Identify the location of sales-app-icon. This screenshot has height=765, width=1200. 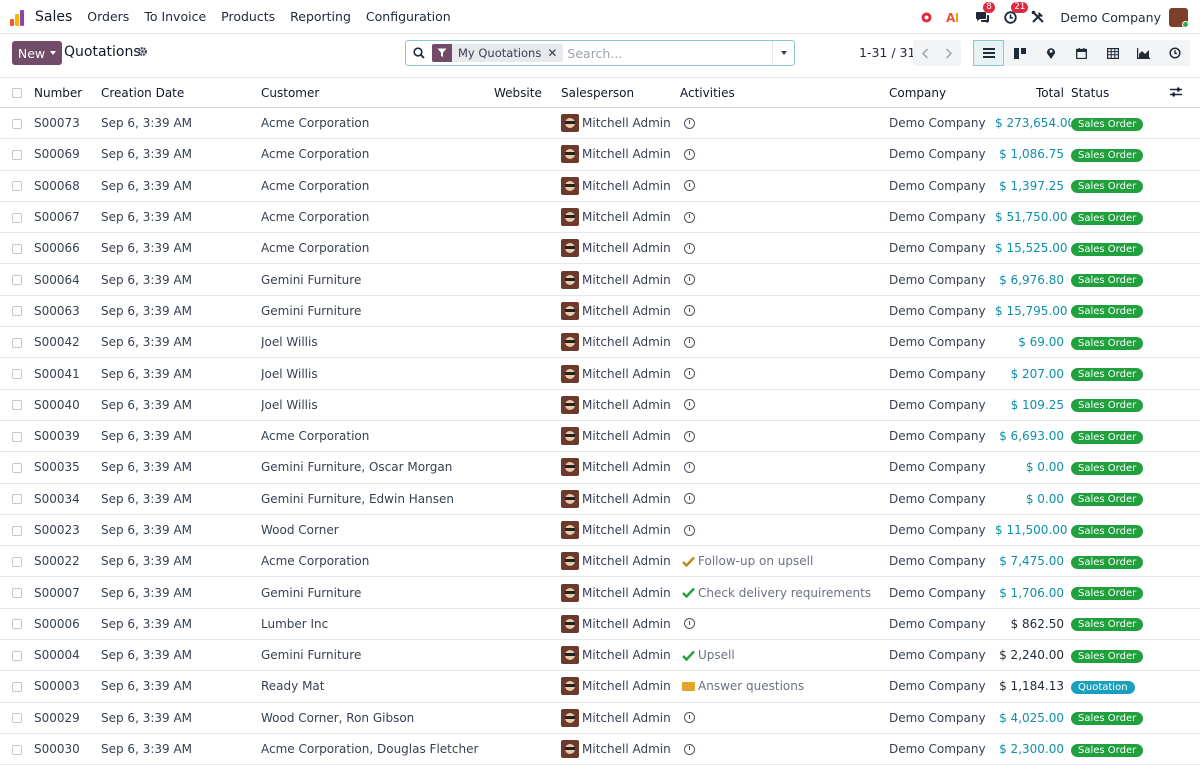
(19, 17).